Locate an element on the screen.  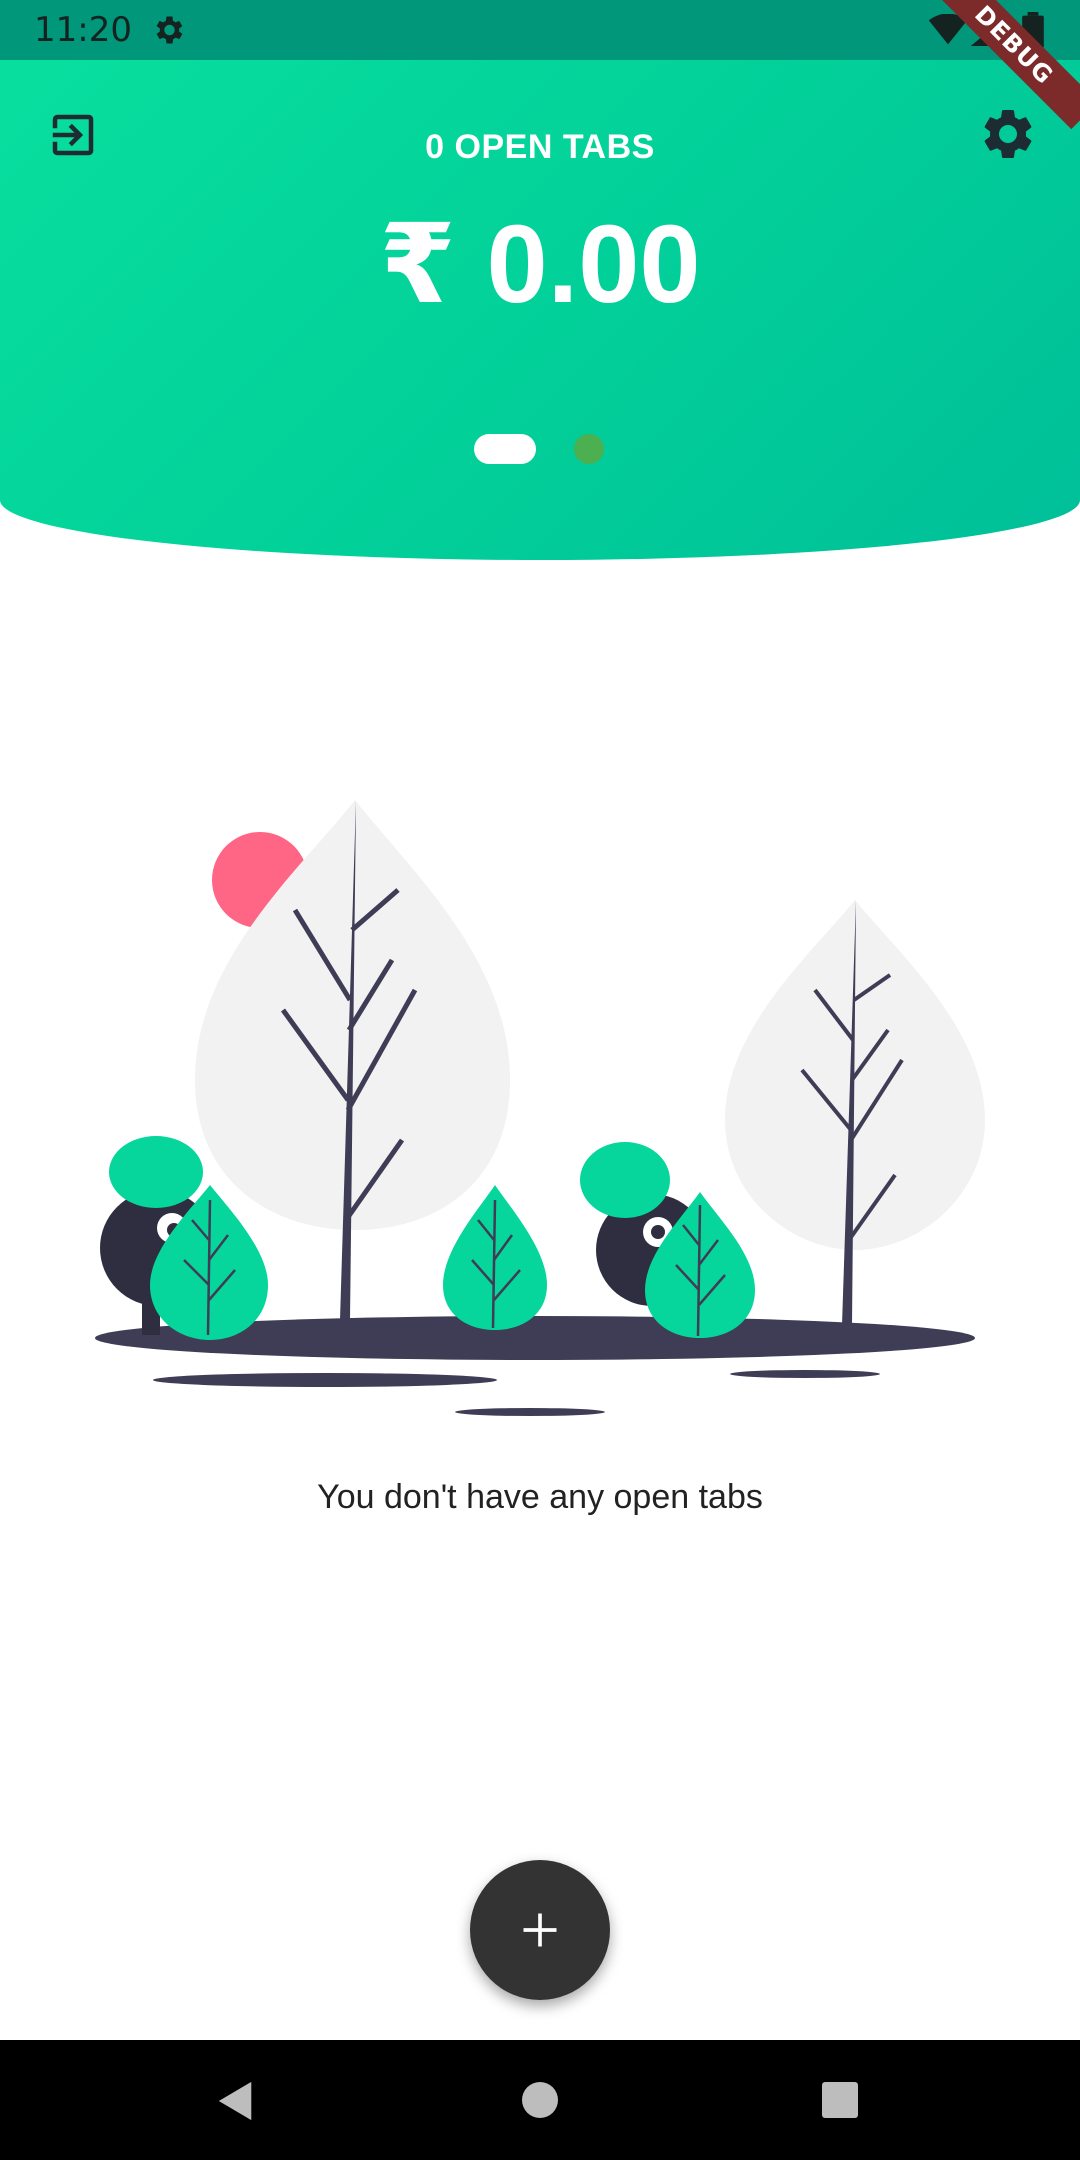
home-icon is located at coordinates (540, 2100).